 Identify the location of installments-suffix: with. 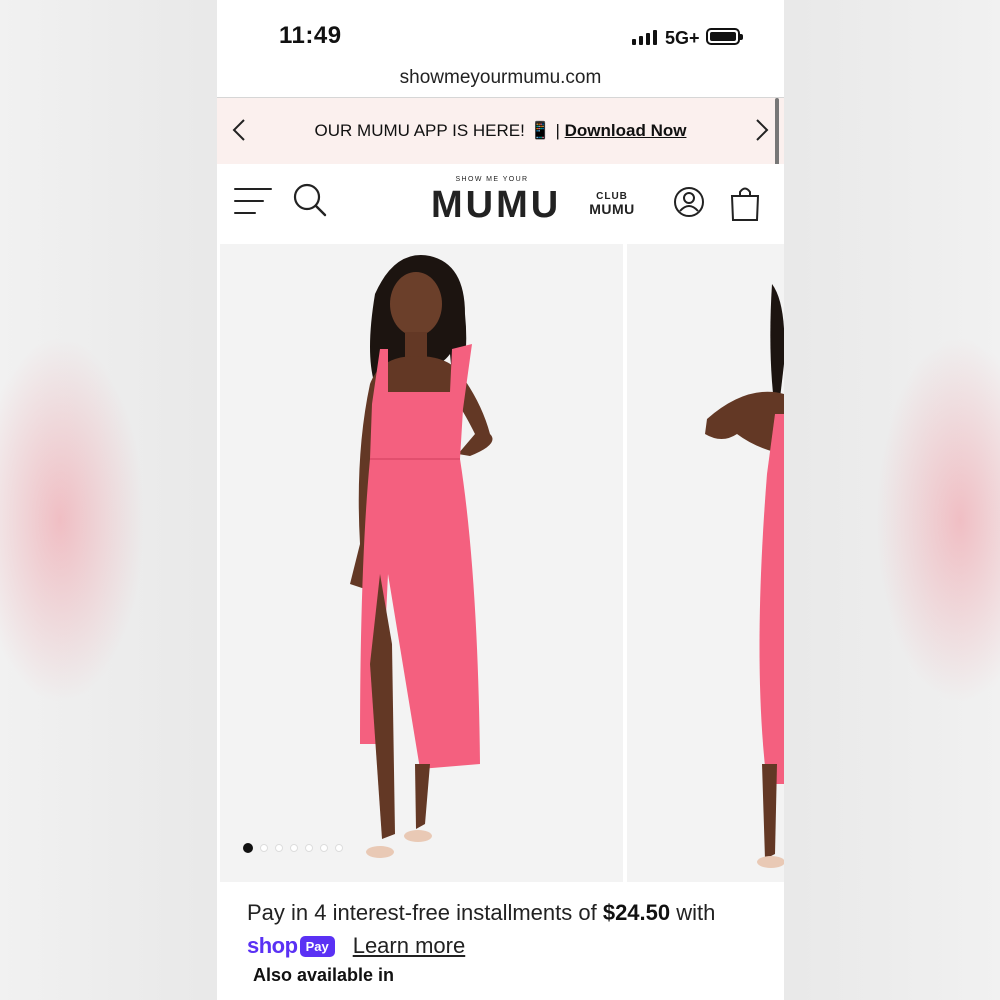
(693, 912).